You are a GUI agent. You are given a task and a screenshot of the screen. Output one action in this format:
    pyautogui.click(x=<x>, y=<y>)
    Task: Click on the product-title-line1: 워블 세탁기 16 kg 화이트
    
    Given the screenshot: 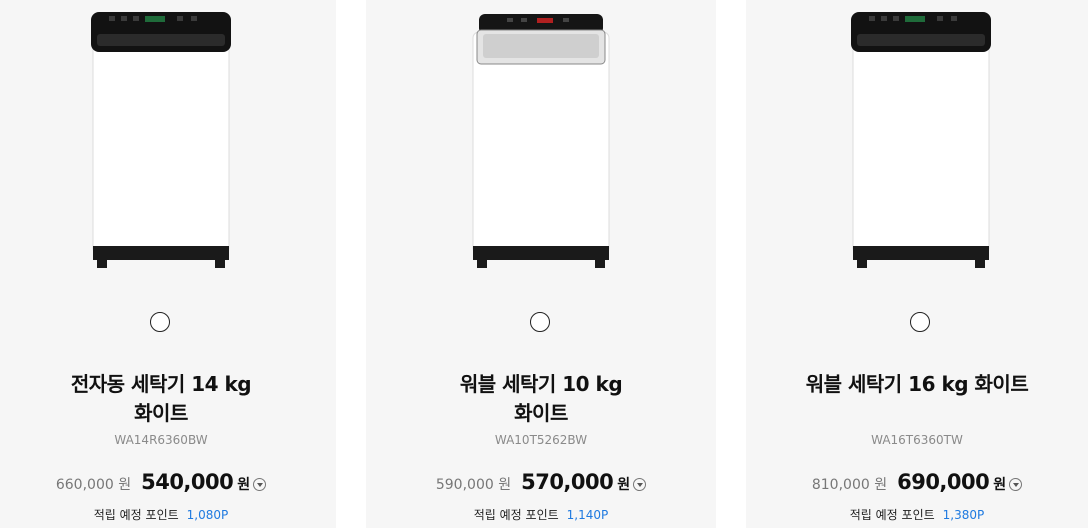 What is the action you would take?
    pyautogui.click(x=917, y=384)
    